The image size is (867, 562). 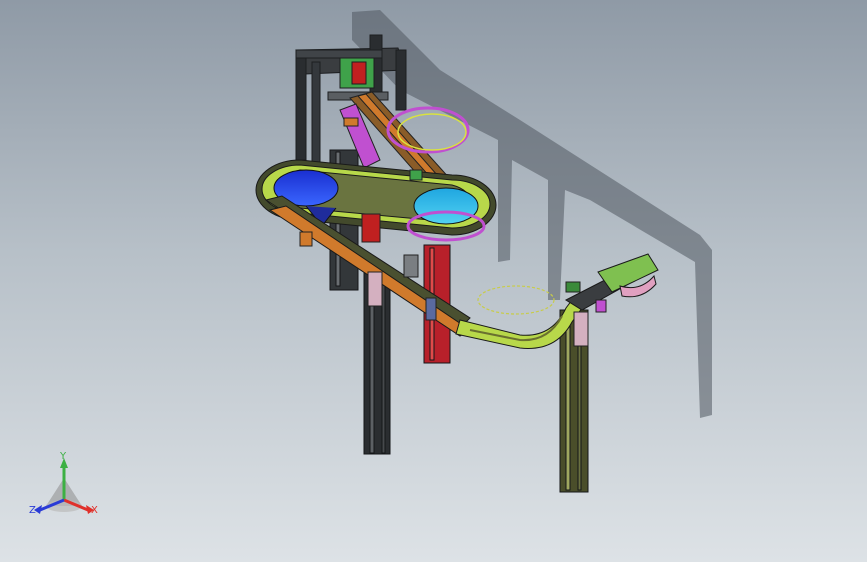 I want to click on y-axis-label: Y, so click(x=63, y=456).